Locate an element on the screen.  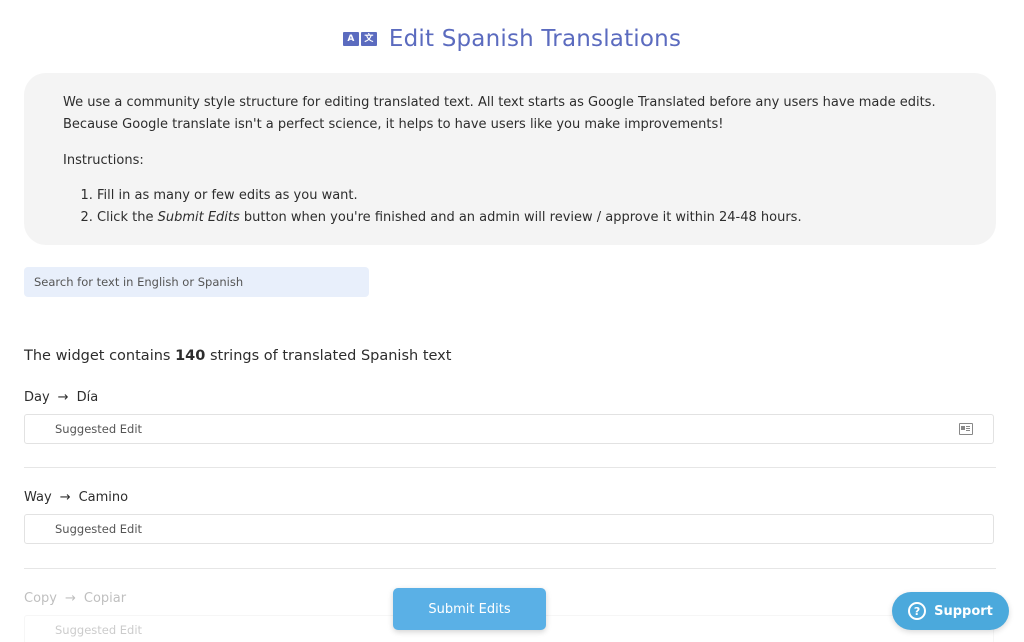
page-header: A 文 Edit Spanish Translations is located at coordinates (512, 39).